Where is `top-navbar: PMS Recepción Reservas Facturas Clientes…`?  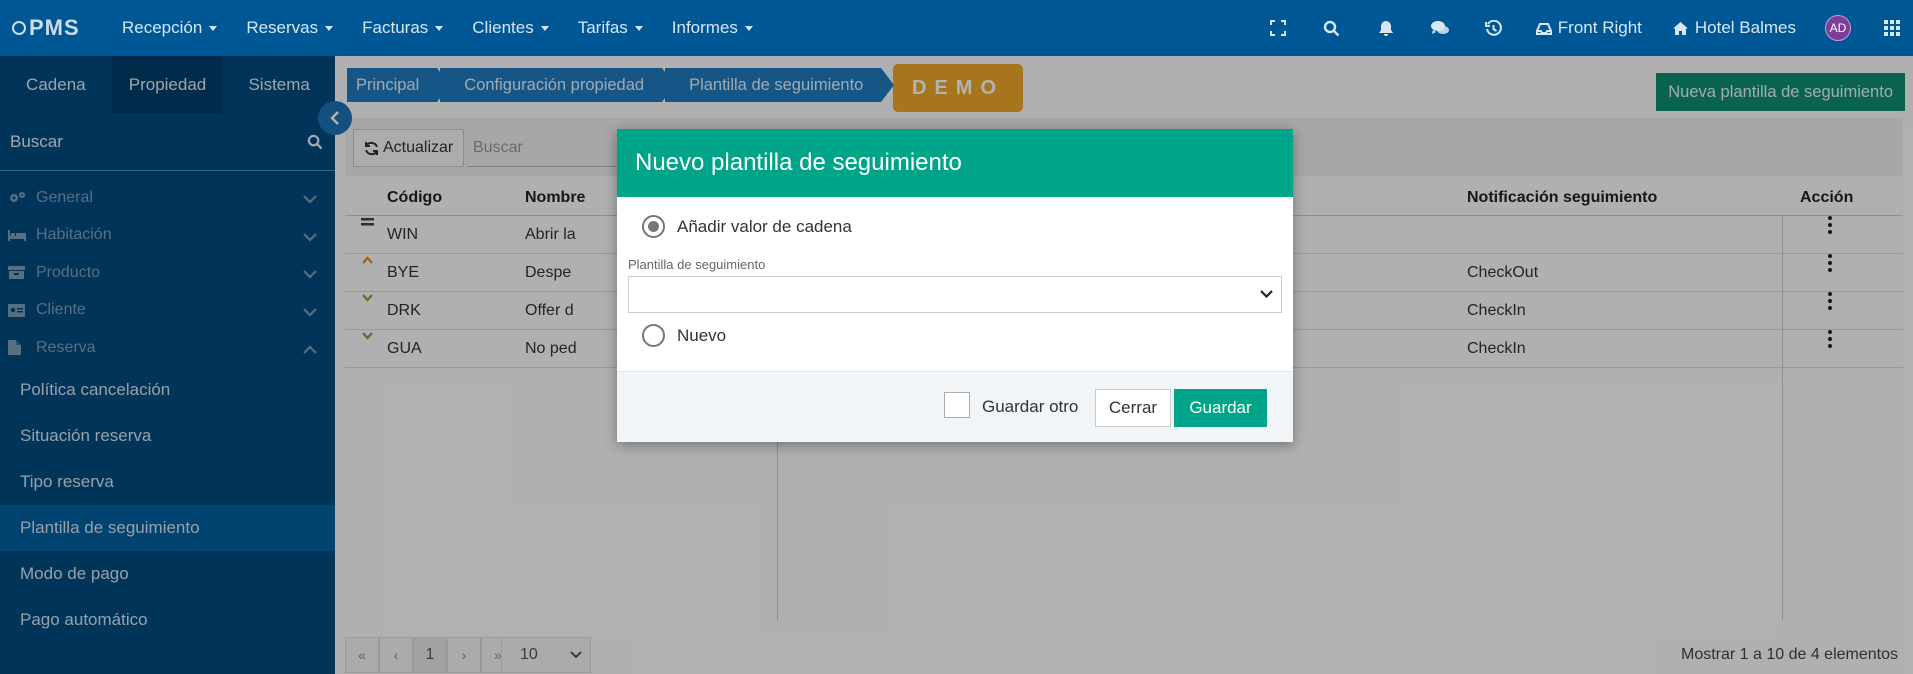 top-navbar: PMS Recepción Reservas Facturas Clientes… is located at coordinates (956, 28).